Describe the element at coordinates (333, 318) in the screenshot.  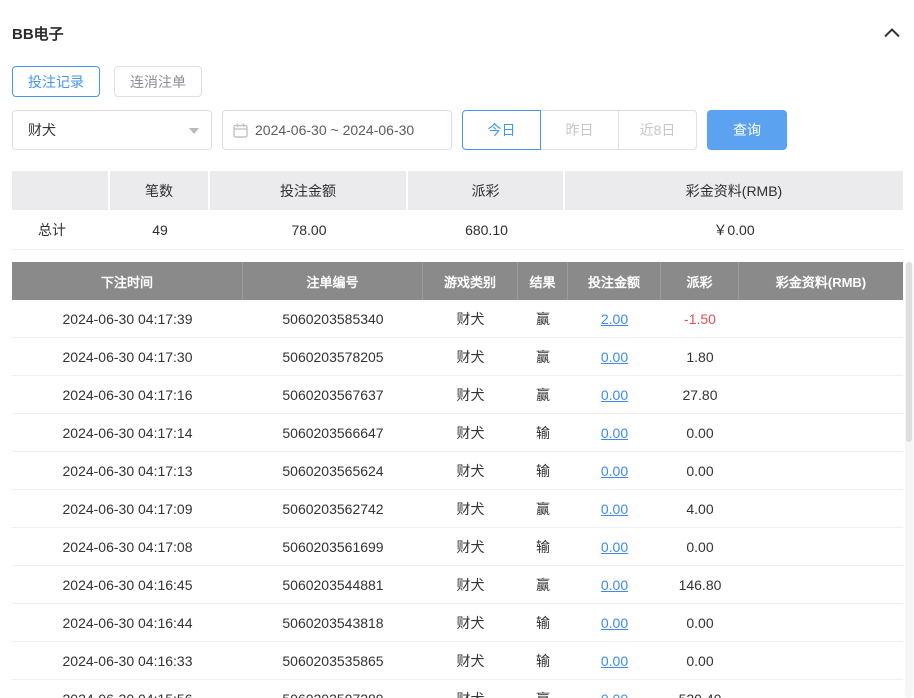
I see `cell-order-id: 5060203585340` at that location.